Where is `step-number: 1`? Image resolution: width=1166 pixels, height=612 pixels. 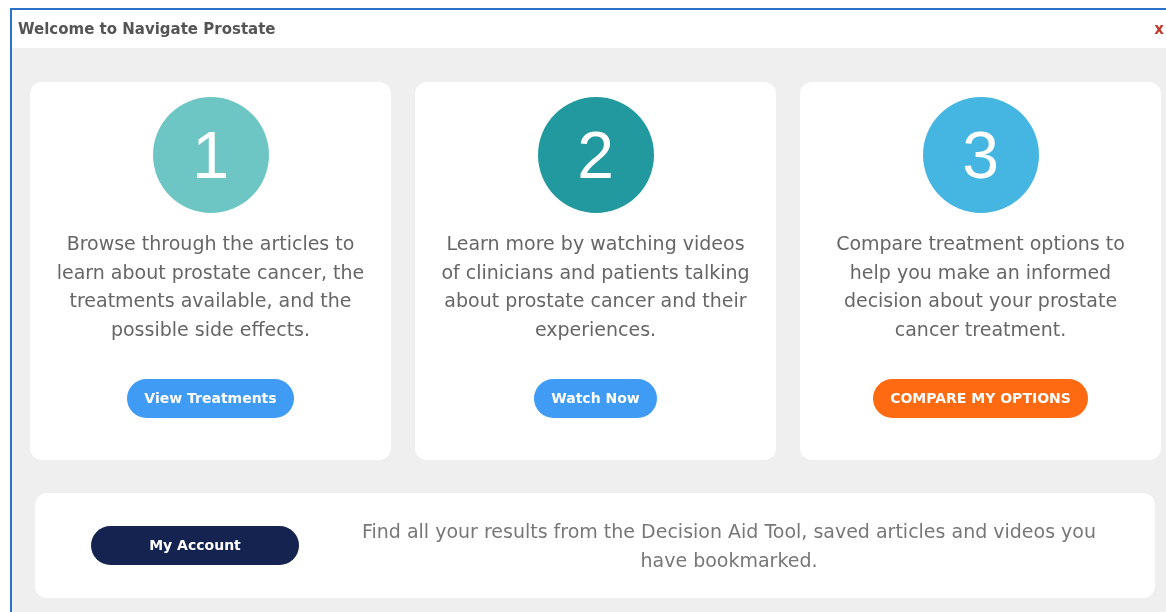 step-number: 1 is located at coordinates (210, 155).